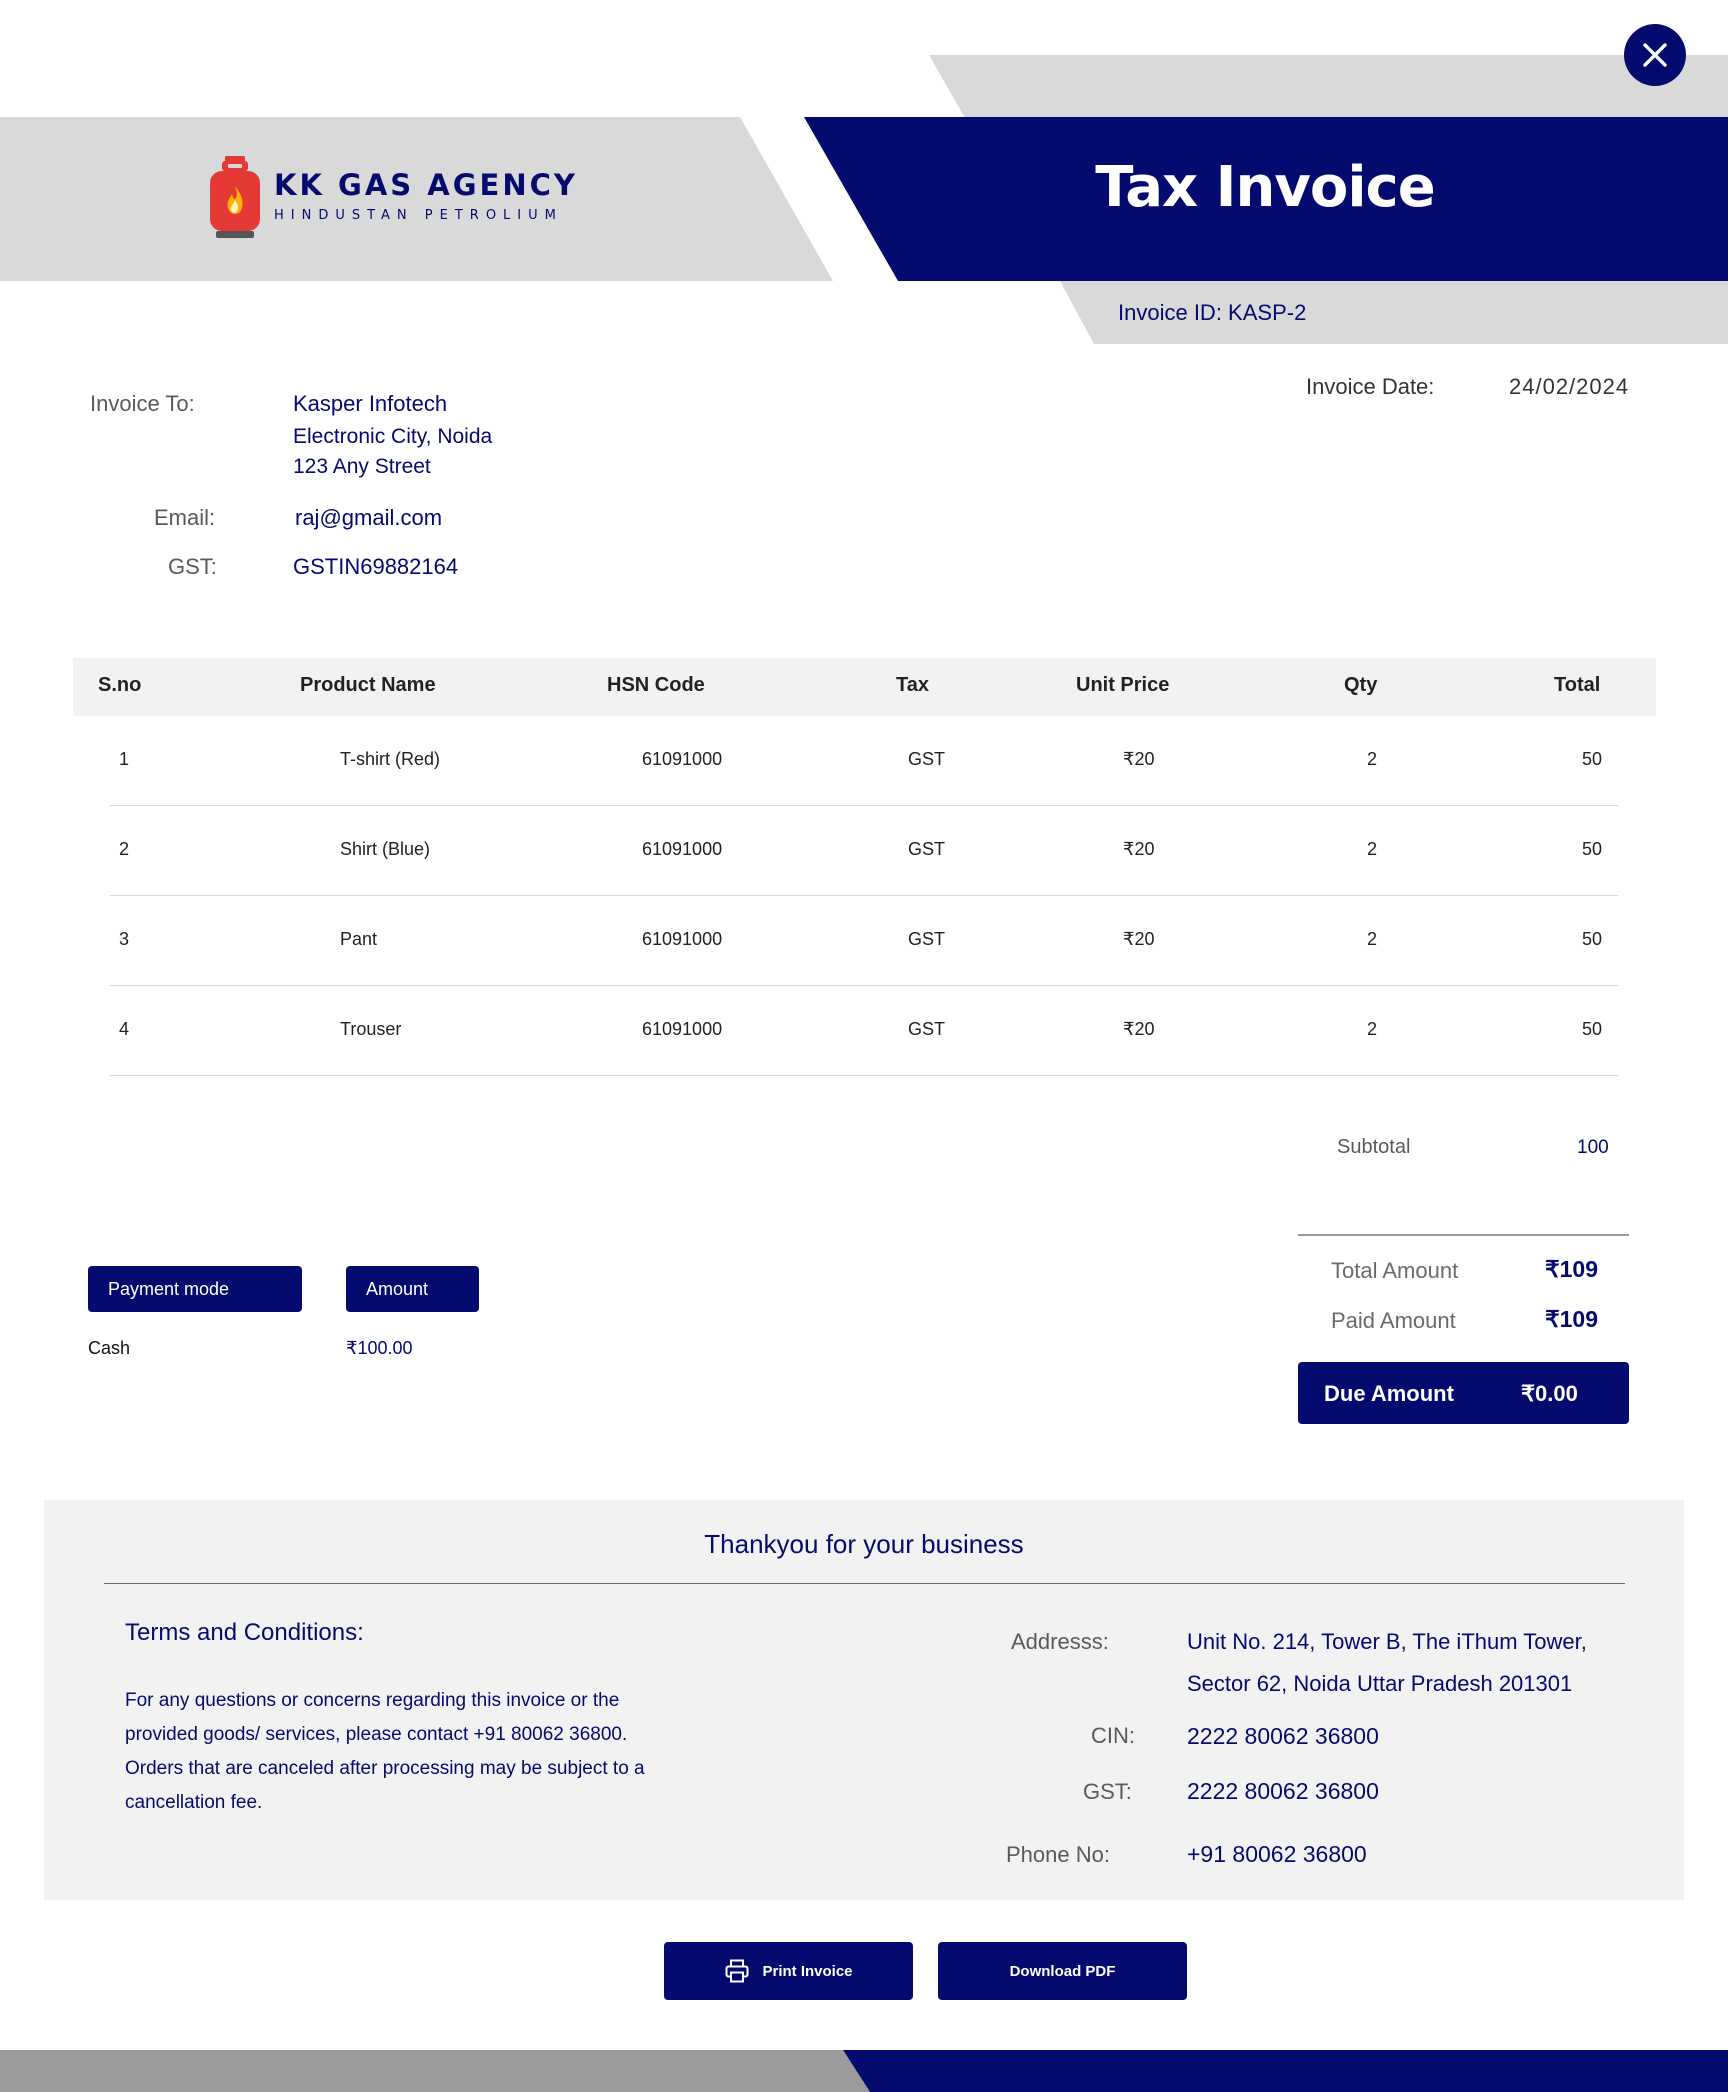 Image resolution: width=1728 pixels, height=2092 pixels. I want to click on customer-address-line1: Electronic City, Noida, so click(393, 436).